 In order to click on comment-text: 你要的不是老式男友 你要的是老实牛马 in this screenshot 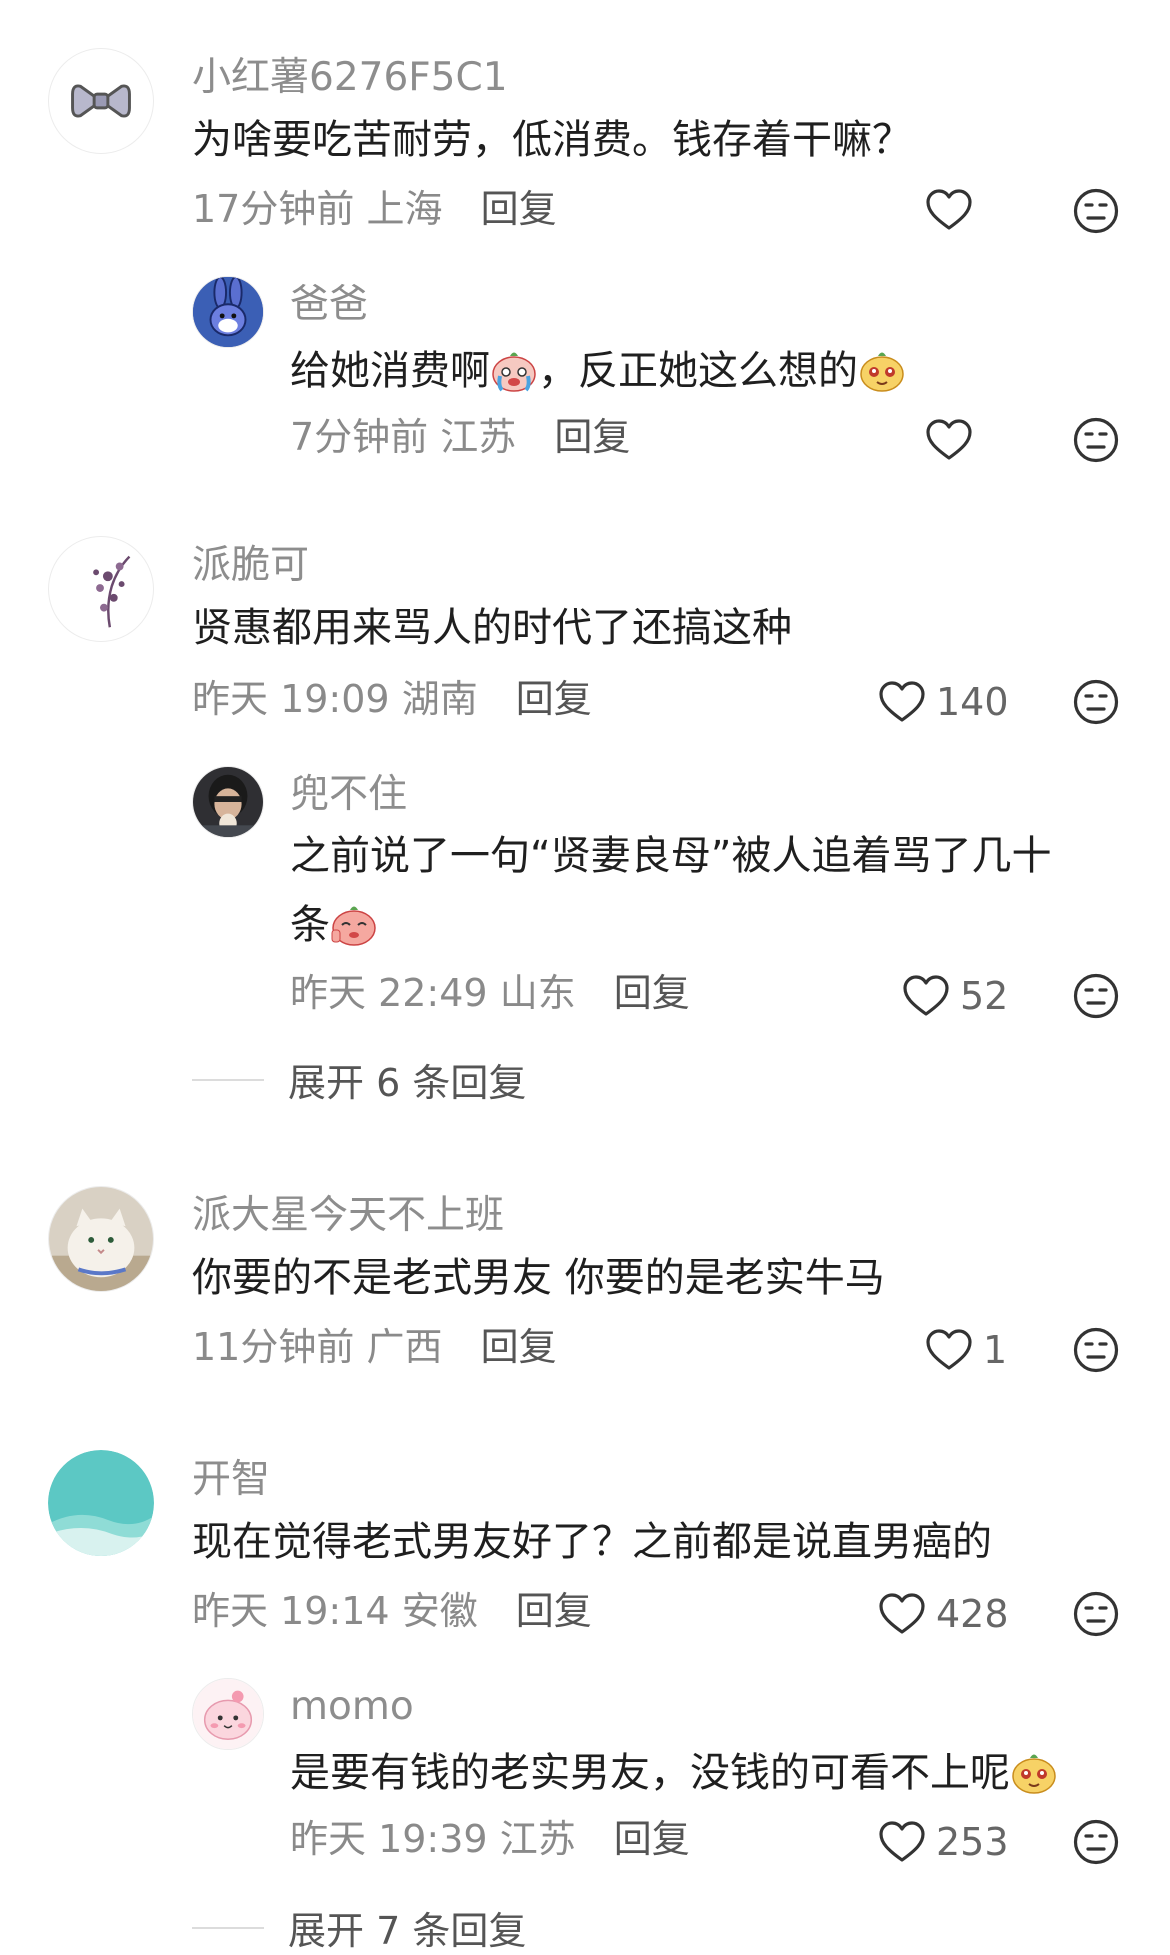, I will do `click(538, 1278)`.